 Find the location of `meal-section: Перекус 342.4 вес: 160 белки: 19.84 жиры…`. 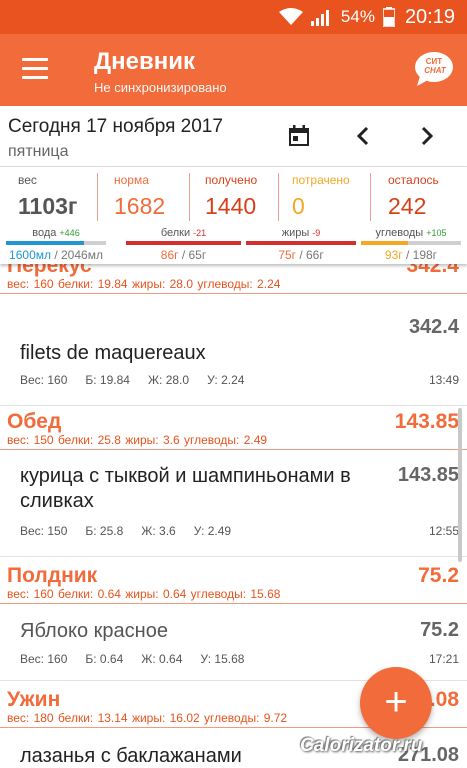

meal-section: Перекус 342.4 вес: 160 белки: 19.84 жиры… is located at coordinates (233, 279).